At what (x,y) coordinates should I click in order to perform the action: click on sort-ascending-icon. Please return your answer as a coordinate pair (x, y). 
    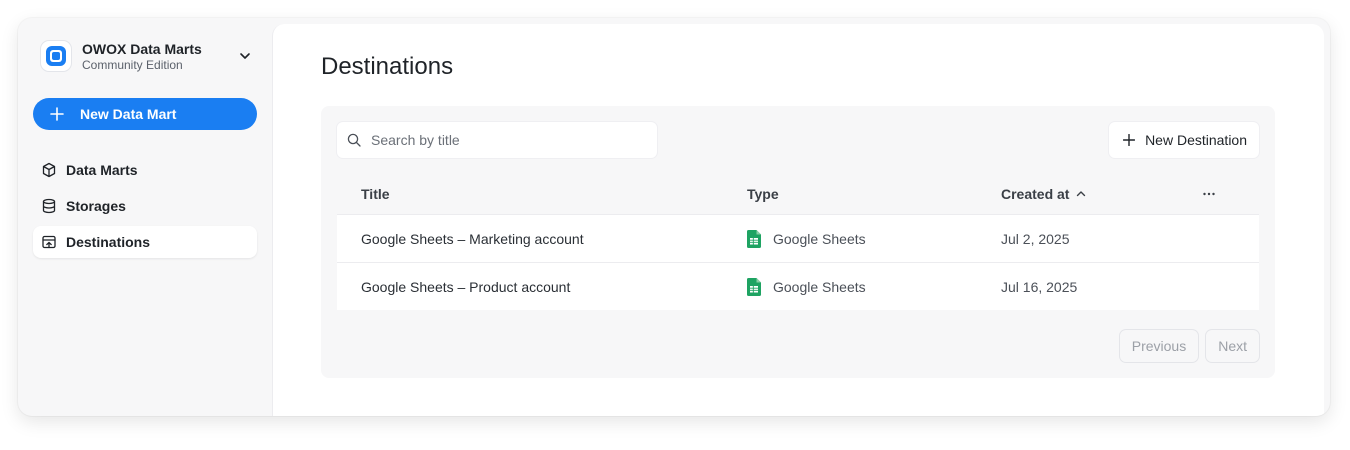
    Looking at the image, I should click on (1081, 194).